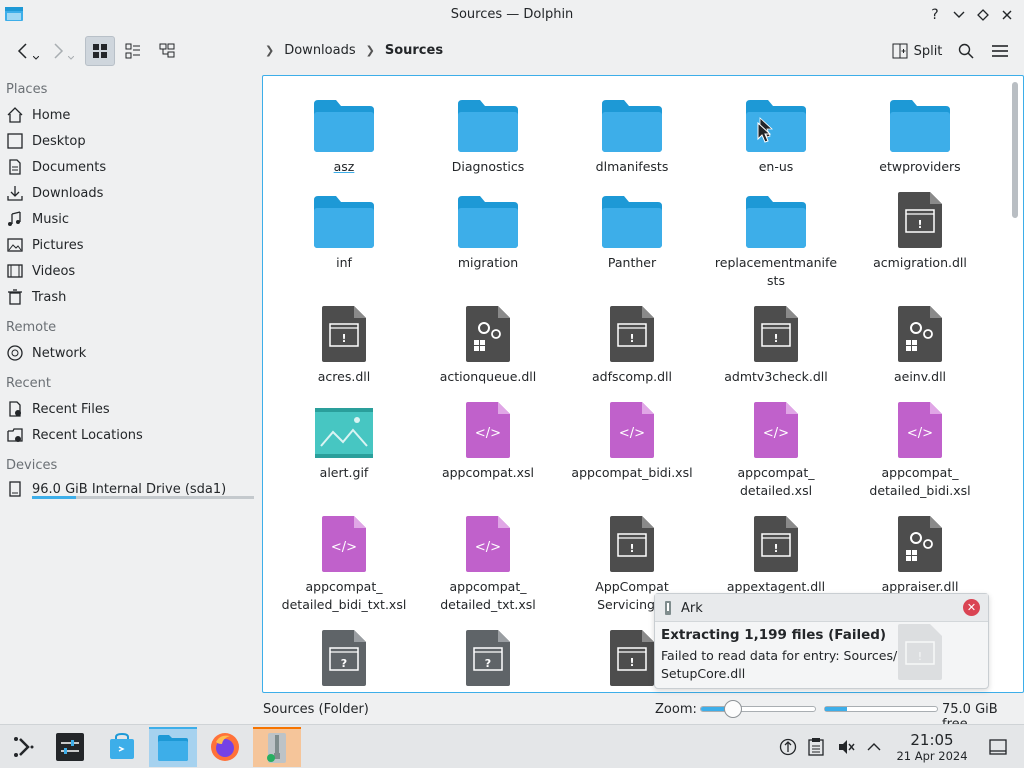 The image size is (1024, 768). What do you see at coordinates (344, 438) in the screenshot?
I see `file-item: alert.gif` at bounding box center [344, 438].